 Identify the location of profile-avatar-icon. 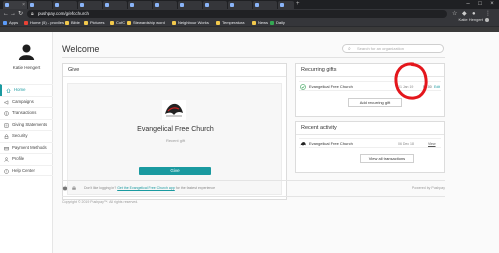
(26, 52).